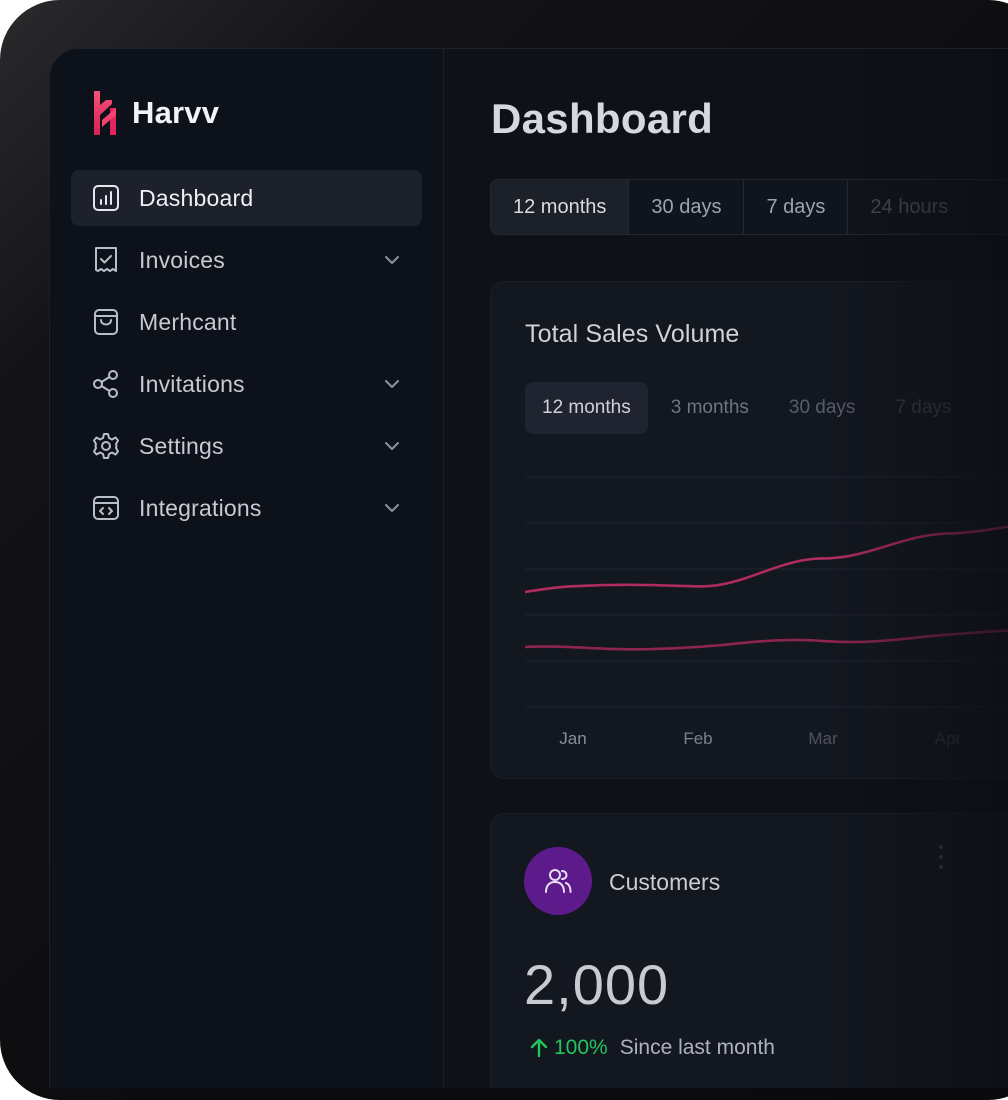 The width and height of the screenshot is (1008, 1100). I want to click on sidebar-item-invitations: Invitations, so click(246, 384).